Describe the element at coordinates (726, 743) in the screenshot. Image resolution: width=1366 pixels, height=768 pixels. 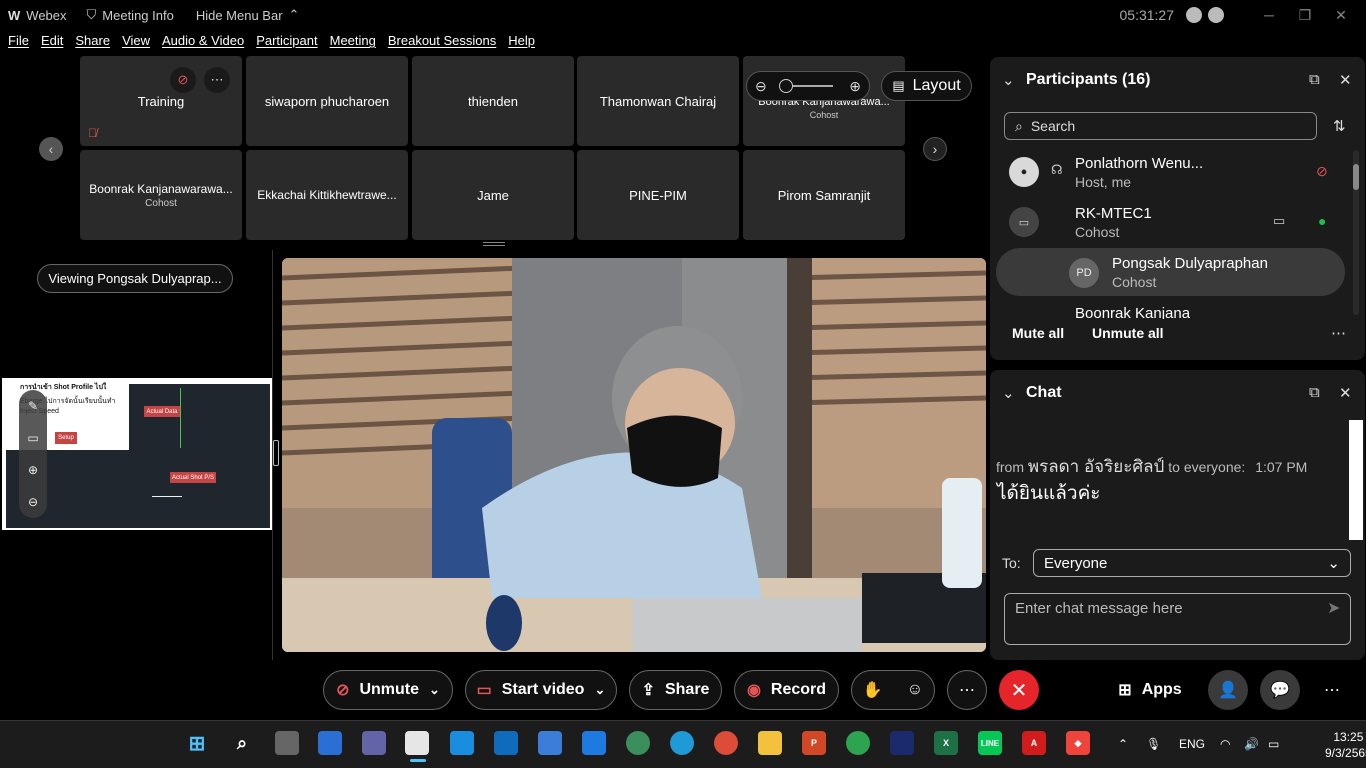
I see `chrome-icon` at that location.